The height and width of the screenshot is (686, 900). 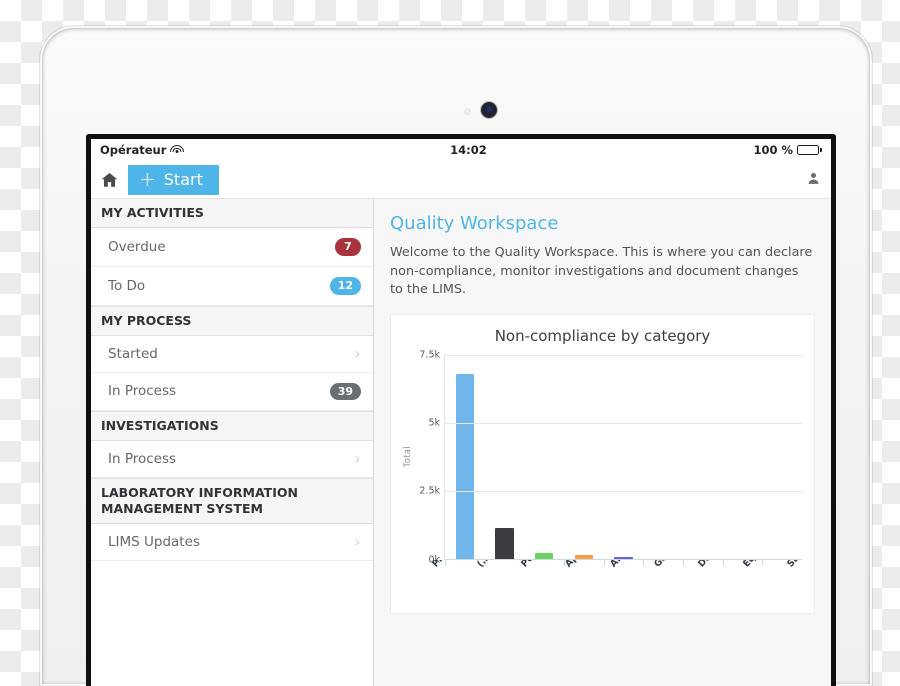 I want to click on sidebar-section-header: MY PROCESS, so click(x=232, y=320).